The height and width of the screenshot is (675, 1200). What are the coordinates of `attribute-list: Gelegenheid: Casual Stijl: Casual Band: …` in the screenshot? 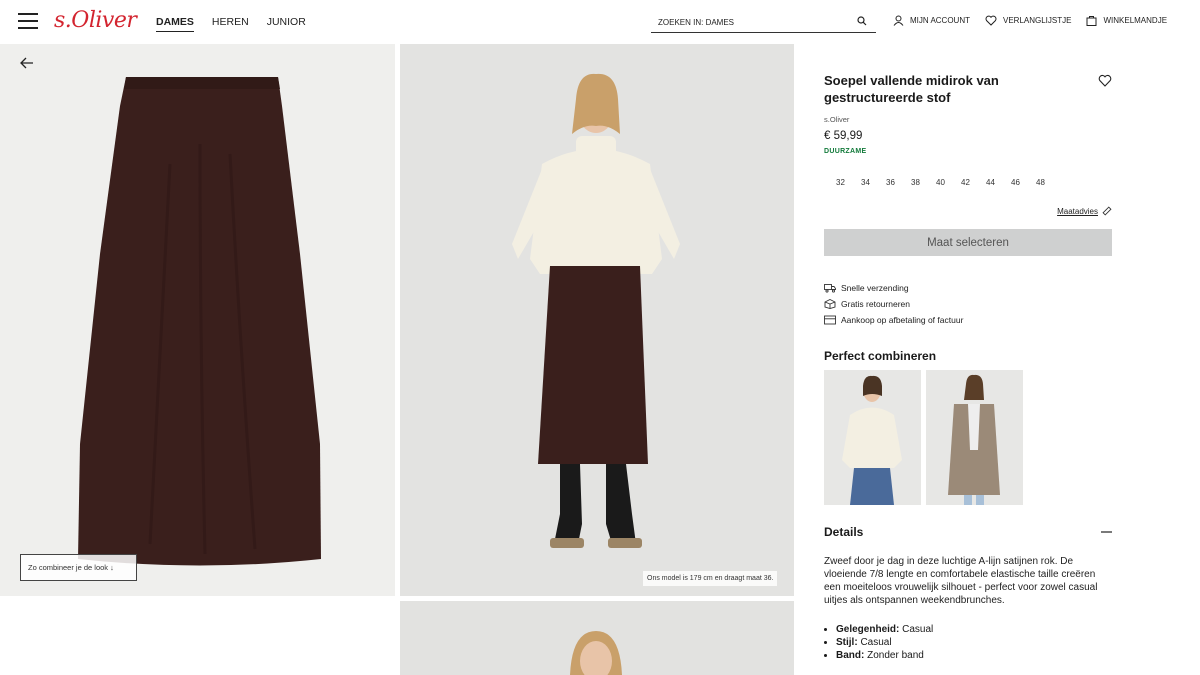 It's located at (968, 642).